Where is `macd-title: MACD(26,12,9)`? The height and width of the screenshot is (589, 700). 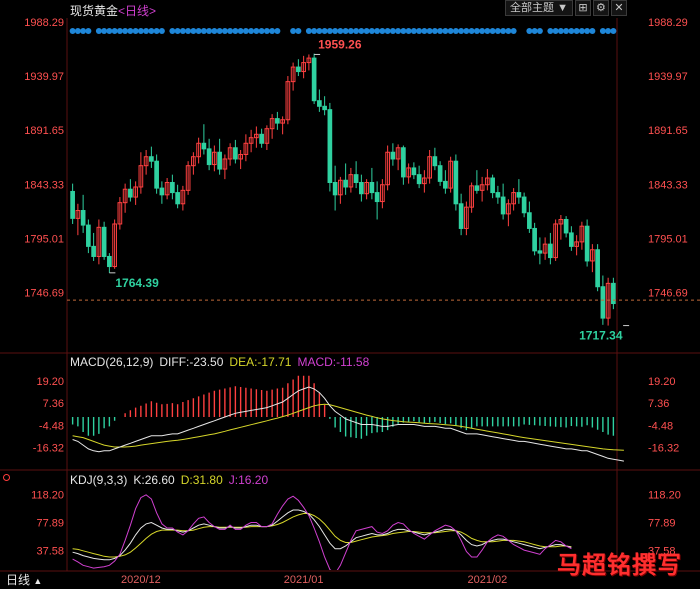 macd-title: MACD(26,12,9) is located at coordinates (112, 362).